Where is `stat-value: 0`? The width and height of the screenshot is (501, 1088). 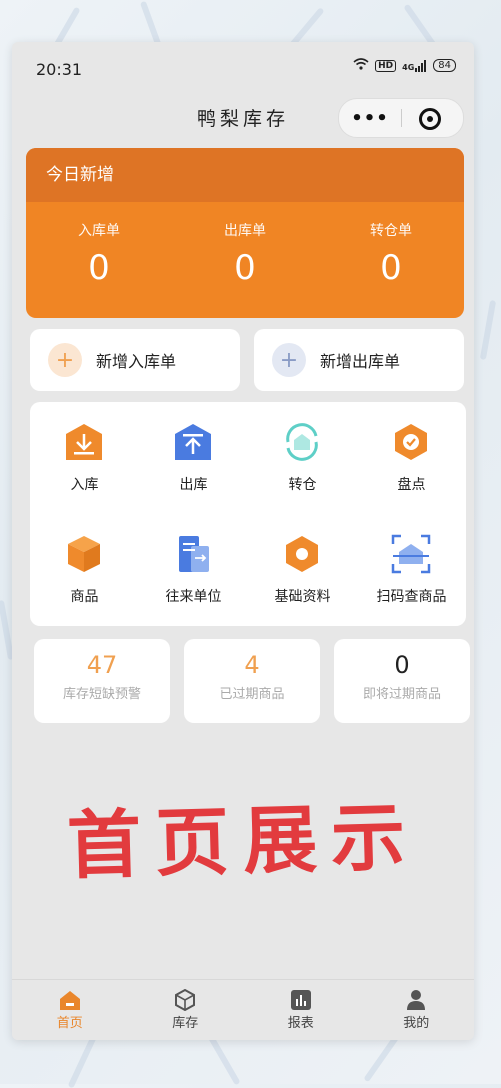
stat-value: 0 is located at coordinates (402, 665).